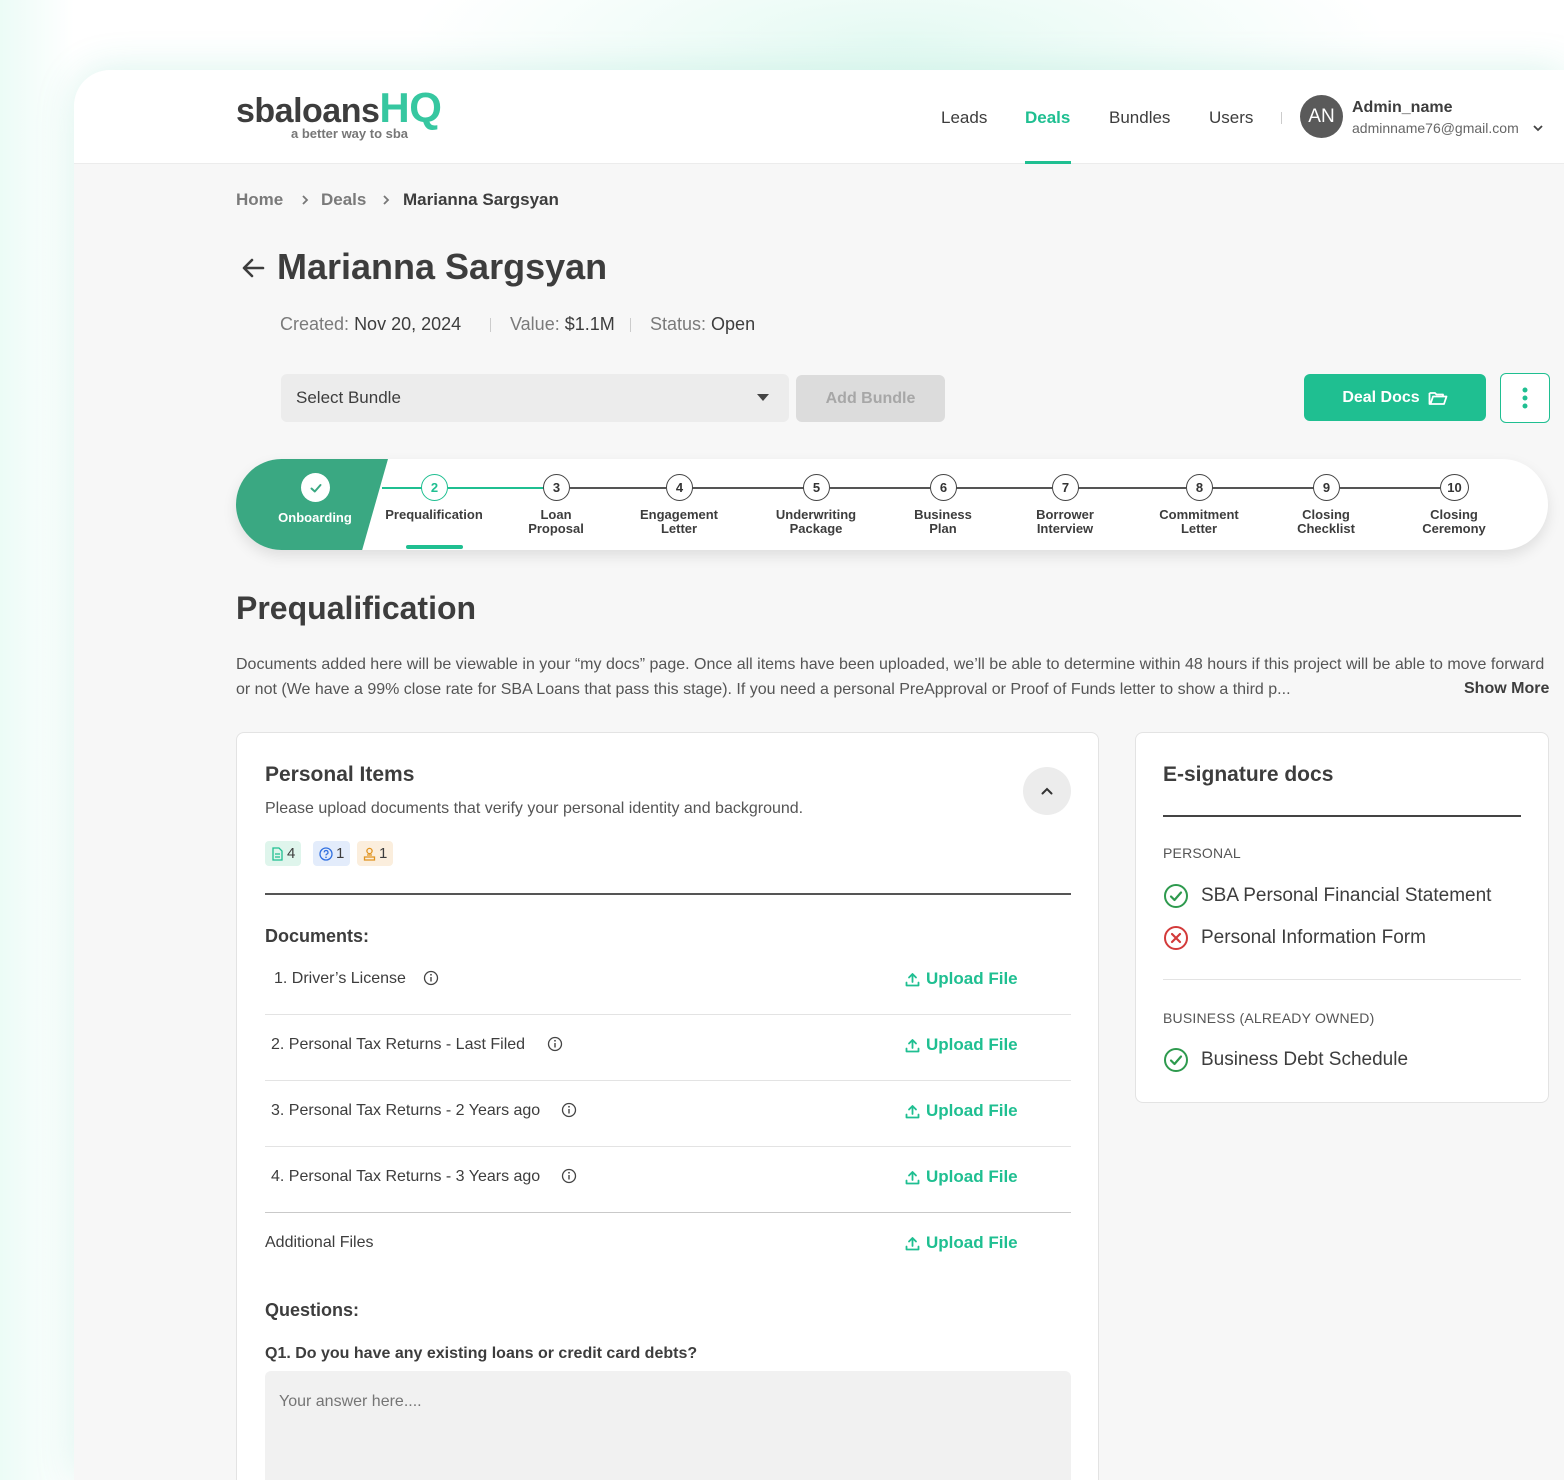  Describe the element at coordinates (668, 1425) in the screenshot. I see `answer-input` at that location.